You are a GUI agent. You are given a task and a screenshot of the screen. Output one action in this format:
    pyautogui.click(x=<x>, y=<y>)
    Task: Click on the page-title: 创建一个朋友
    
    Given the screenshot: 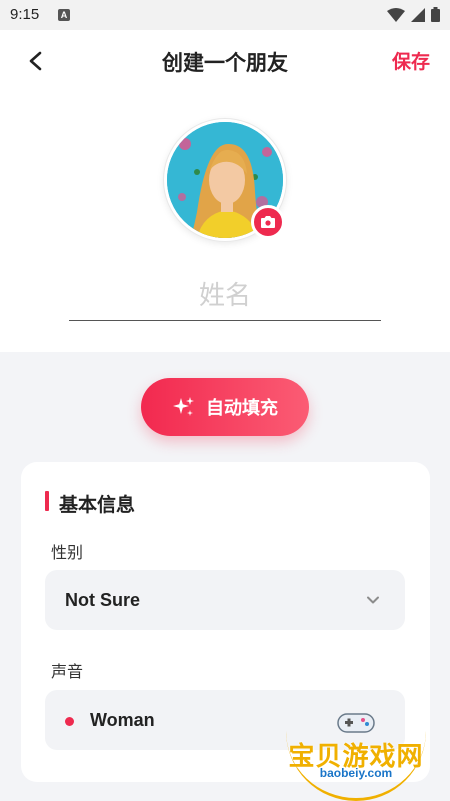 What is the action you would take?
    pyautogui.click(x=225, y=63)
    